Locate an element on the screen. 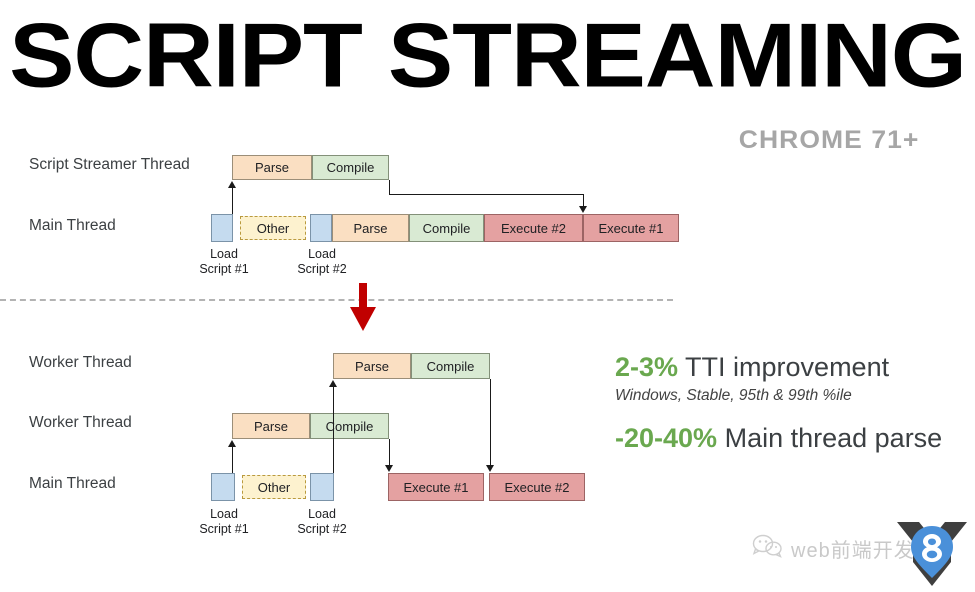 This screenshot has width=975, height=592. section-divider-dashed-line is located at coordinates (336, 300).